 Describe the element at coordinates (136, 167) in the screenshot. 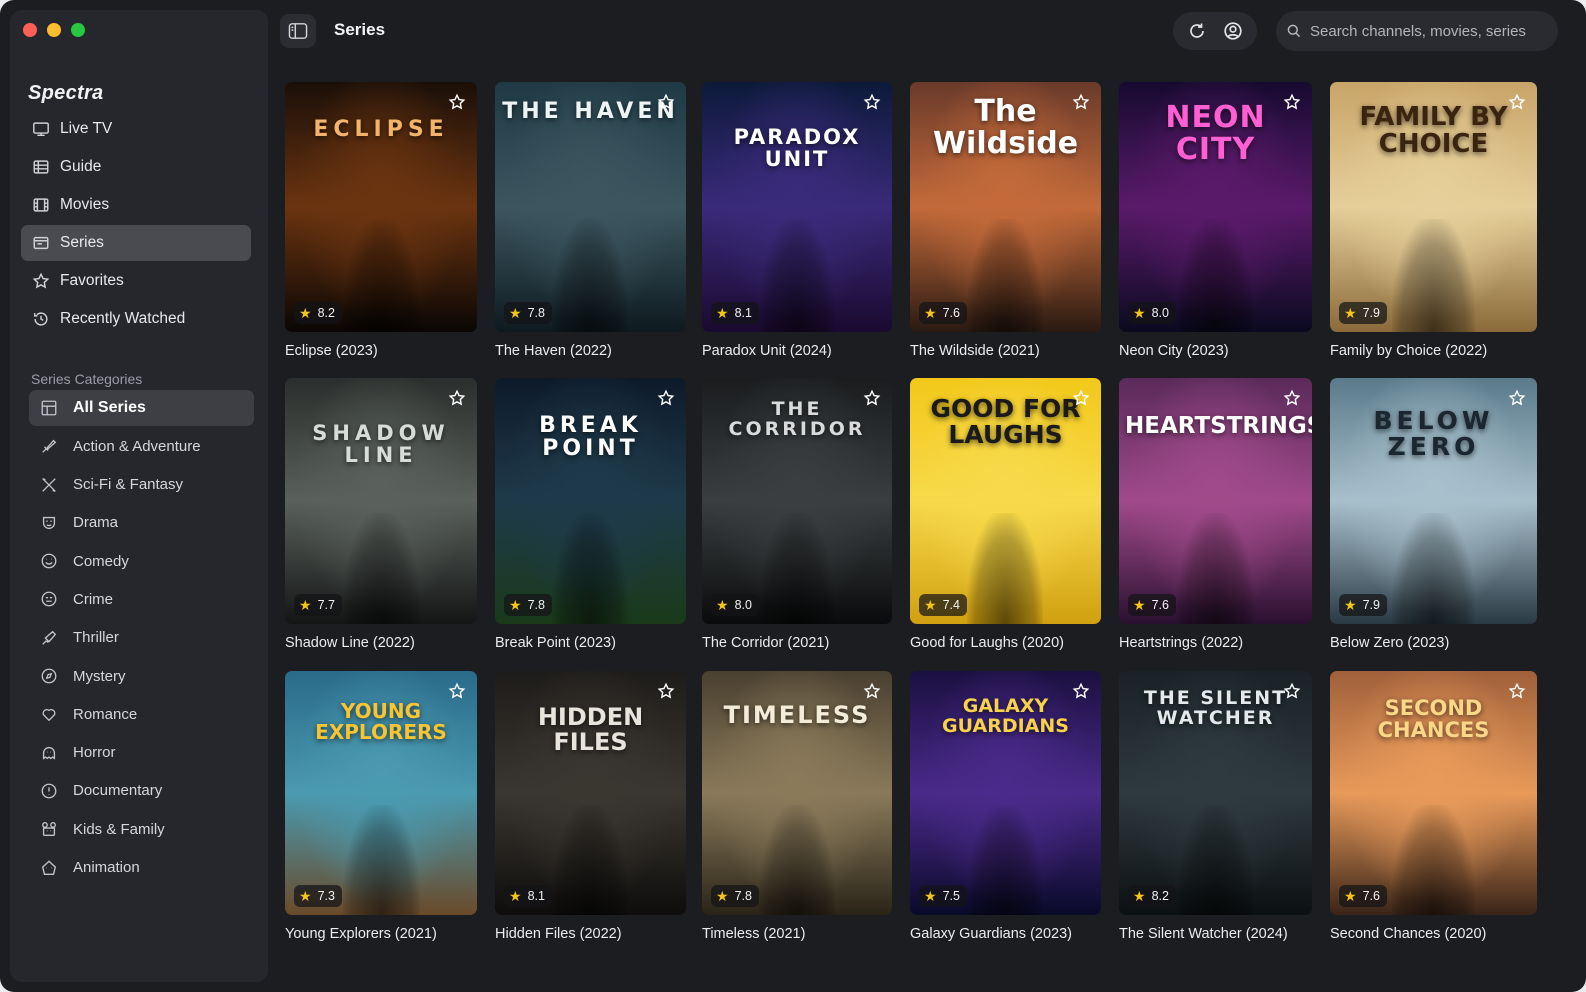

I see `sidebar-item-guide: Guide` at that location.